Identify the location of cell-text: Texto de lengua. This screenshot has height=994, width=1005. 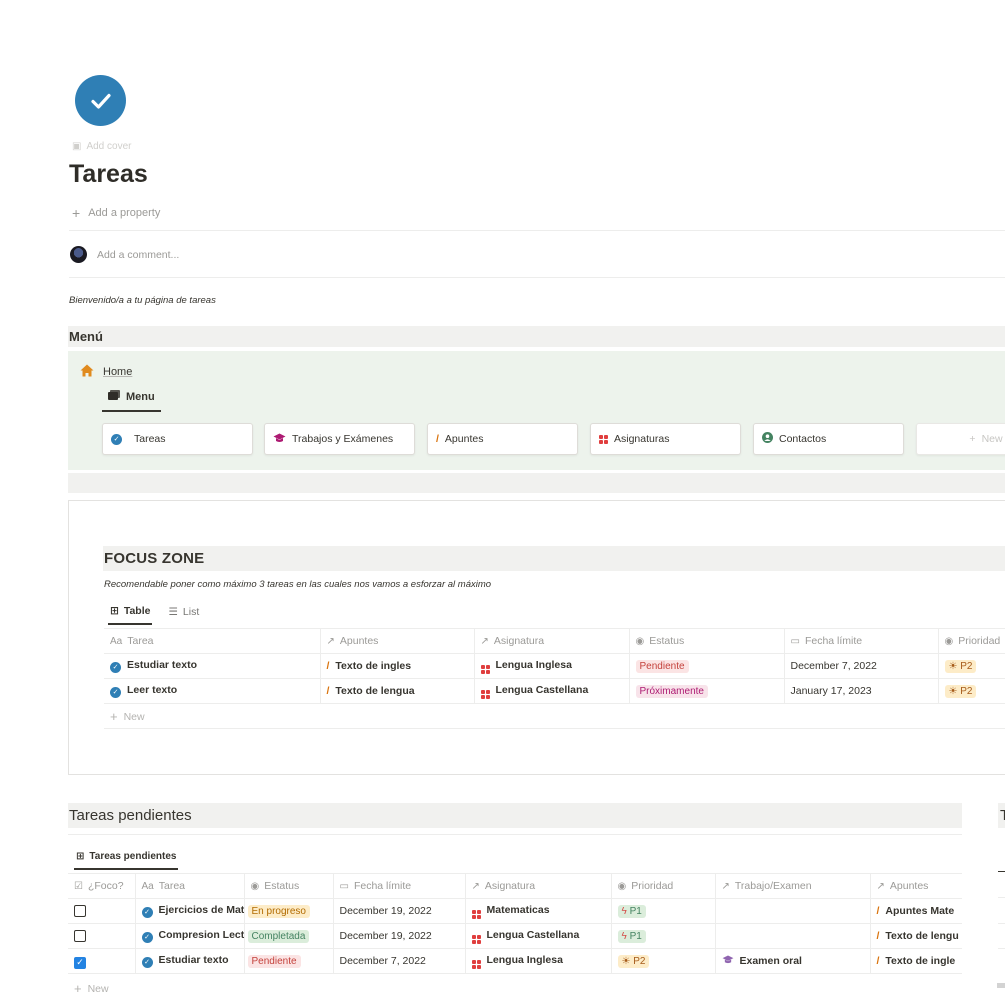
(375, 691).